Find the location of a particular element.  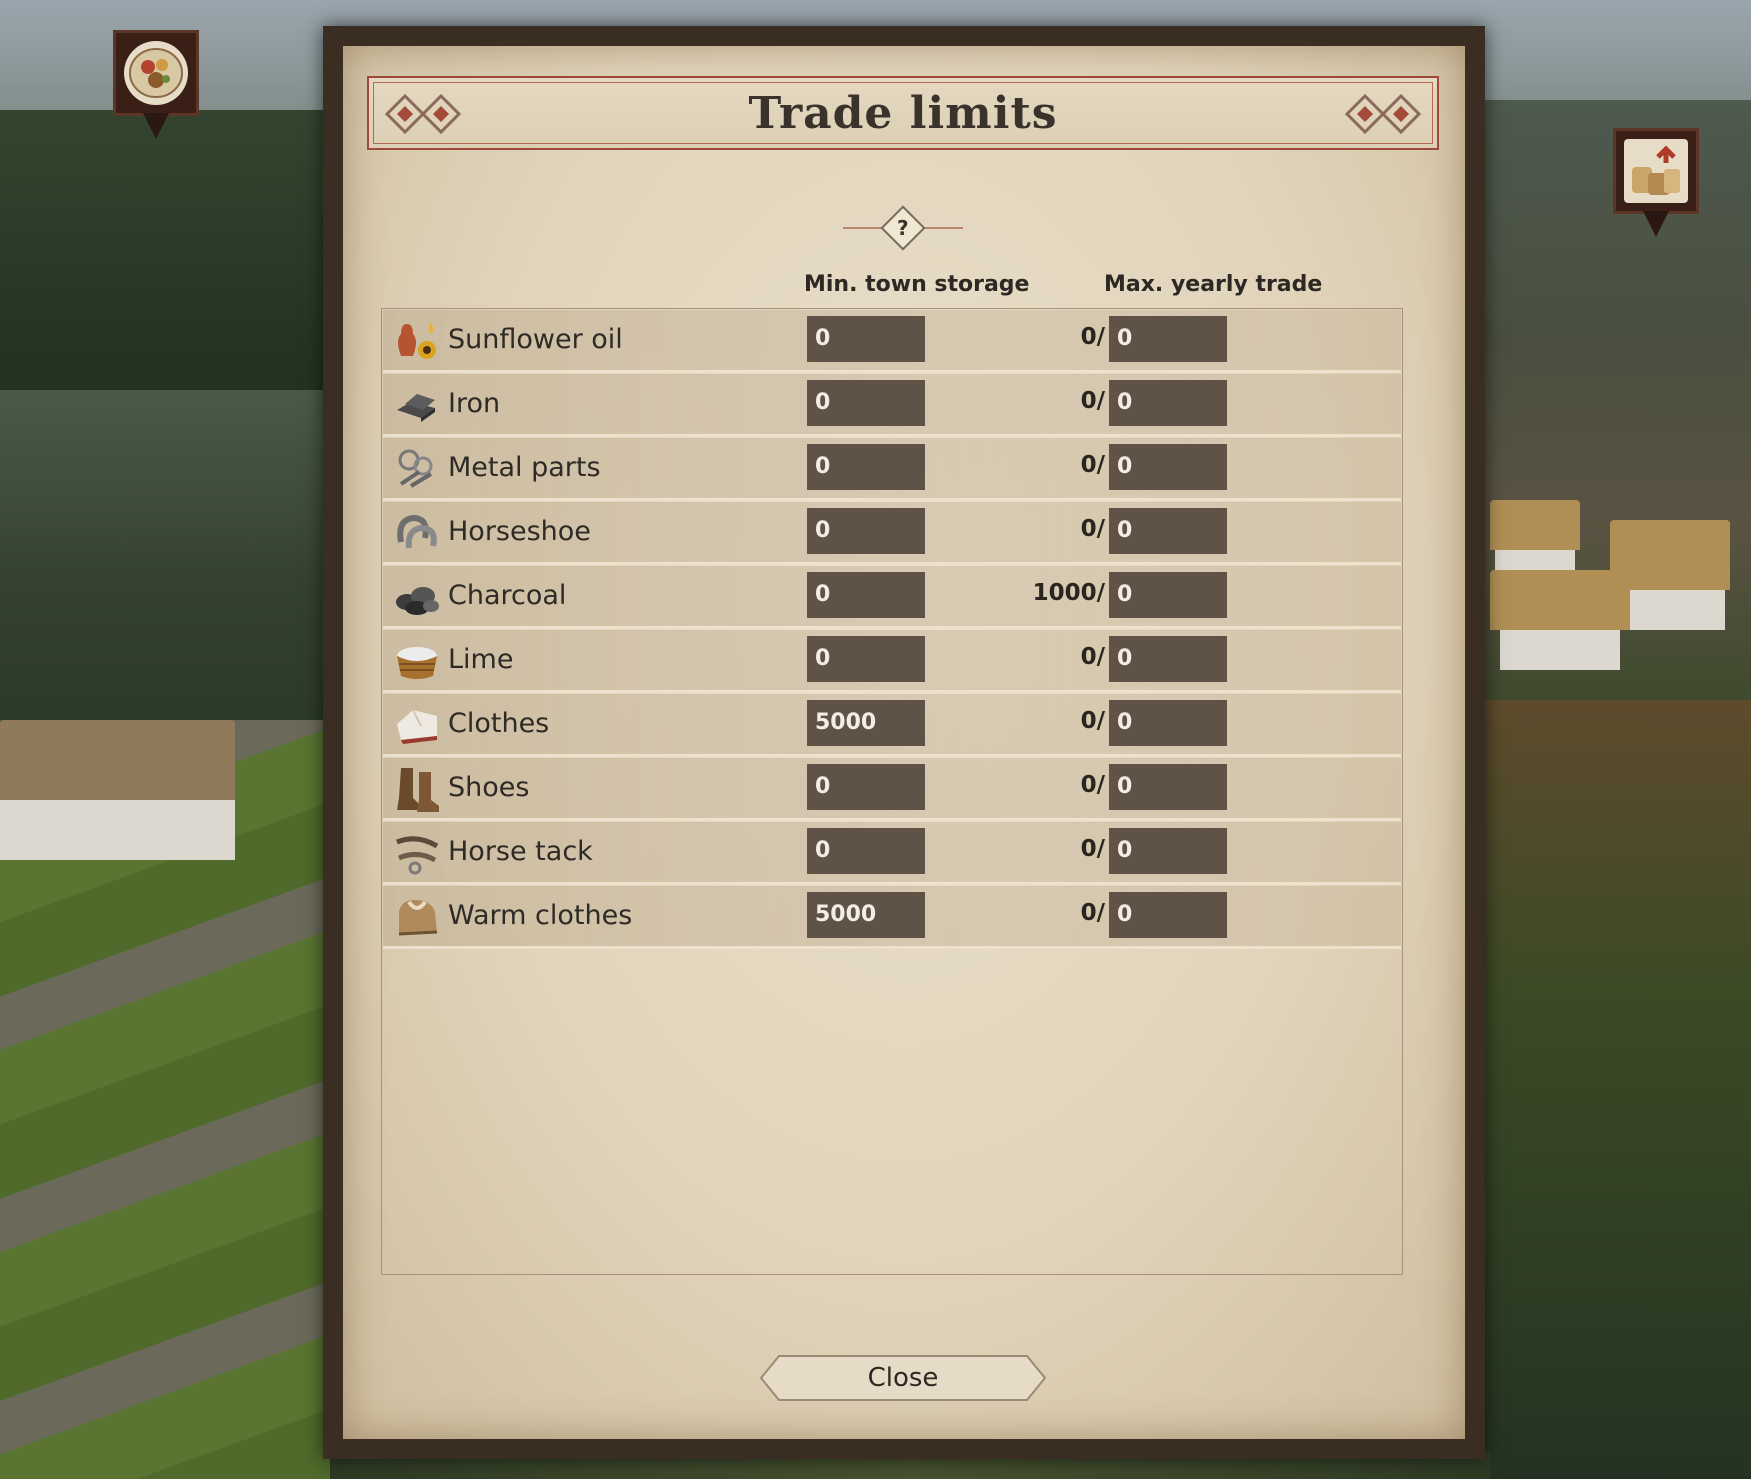

ornament-right-icon is located at coordinates (1383, 114).